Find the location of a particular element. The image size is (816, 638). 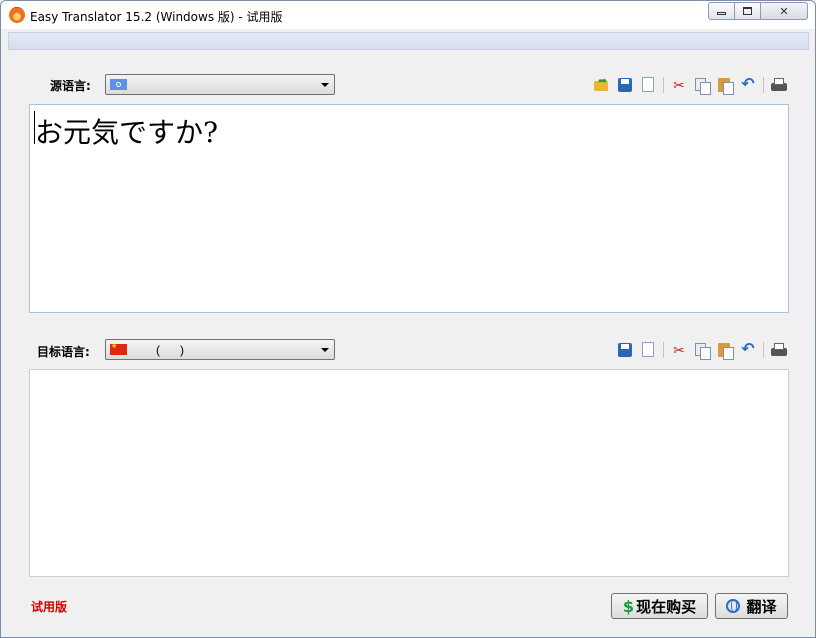

source-toolbar: ✂ ↶ is located at coordinates (693, 83).